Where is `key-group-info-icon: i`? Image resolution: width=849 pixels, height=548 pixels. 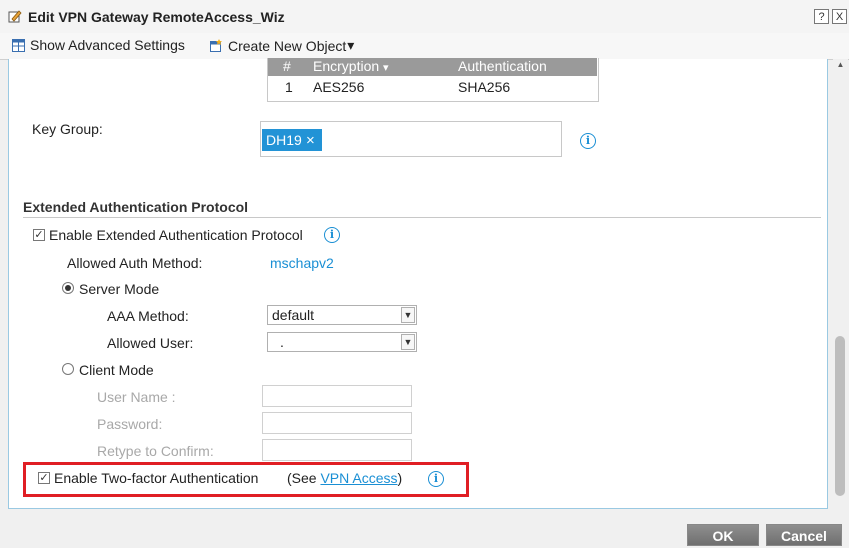 key-group-info-icon: i is located at coordinates (588, 141).